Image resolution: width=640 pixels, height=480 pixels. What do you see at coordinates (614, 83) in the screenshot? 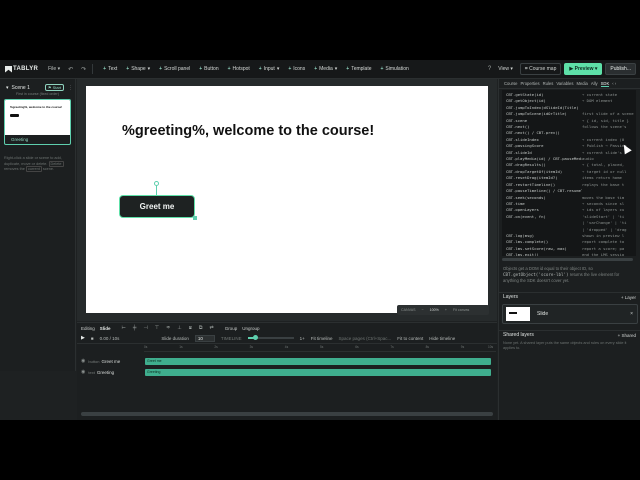
I see `tabs-scroll-icon: ‹ ›` at bounding box center [614, 83].